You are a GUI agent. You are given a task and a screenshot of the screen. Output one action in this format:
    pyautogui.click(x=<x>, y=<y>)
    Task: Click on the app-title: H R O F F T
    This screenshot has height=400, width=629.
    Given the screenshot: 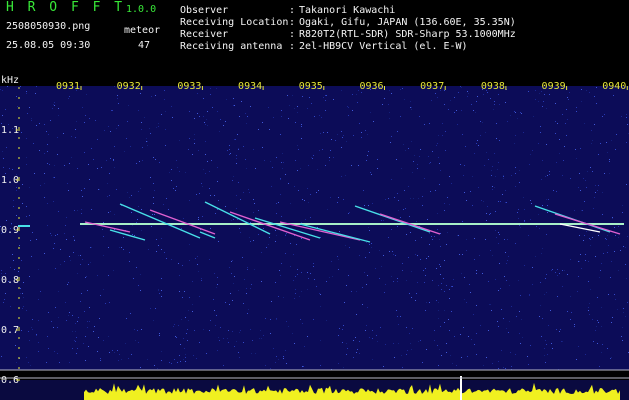 What is the action you would take?
    pyautogui.click(x=66, y=7)
    